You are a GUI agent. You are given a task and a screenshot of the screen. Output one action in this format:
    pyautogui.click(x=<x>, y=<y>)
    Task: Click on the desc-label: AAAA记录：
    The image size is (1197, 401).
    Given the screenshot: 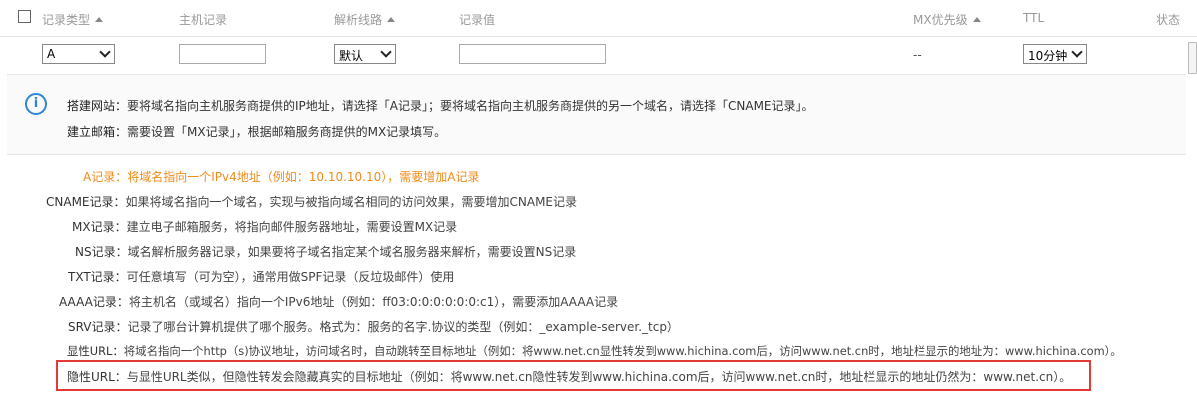 What is the action you would take?
    pyautogui.click(x=94, y=302)
    